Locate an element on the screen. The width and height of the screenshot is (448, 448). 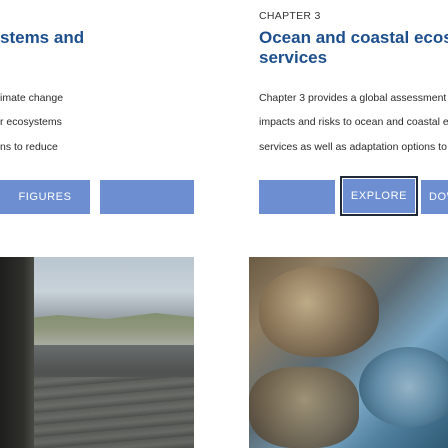
figures-button: FIGURES is located at coordinates (45, 197).